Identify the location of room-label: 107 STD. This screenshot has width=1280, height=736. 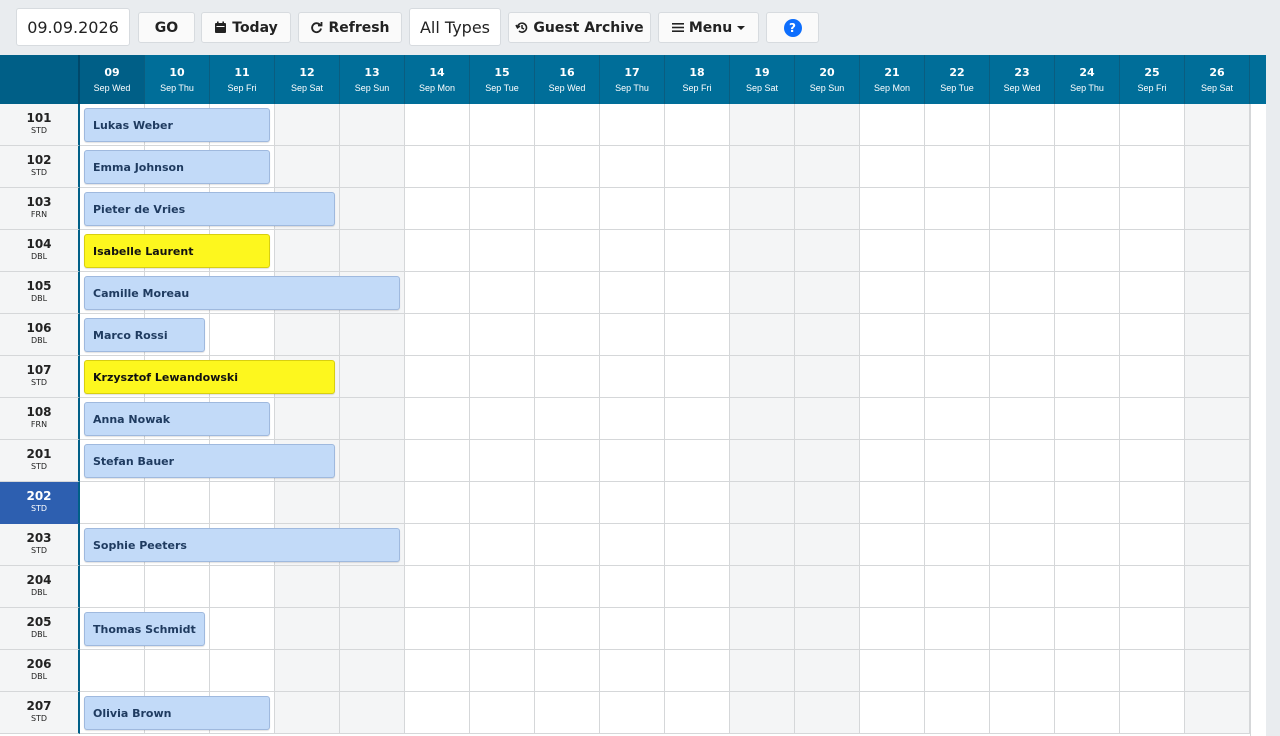
(40, 377).